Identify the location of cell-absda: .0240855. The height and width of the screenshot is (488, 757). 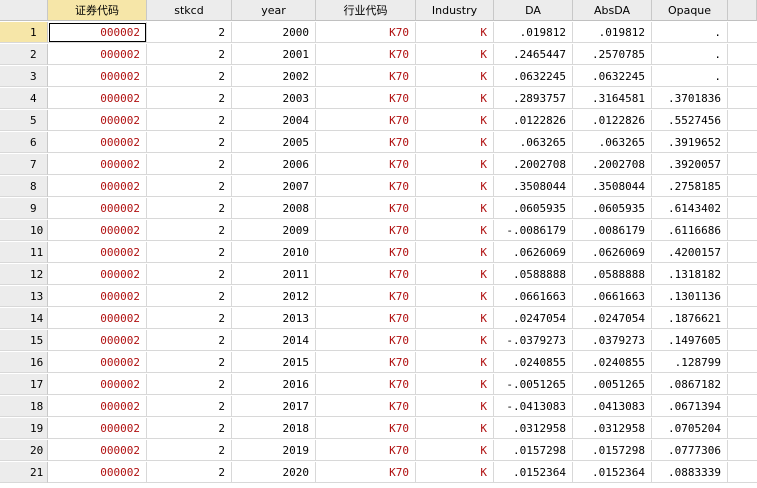
(612, 362).